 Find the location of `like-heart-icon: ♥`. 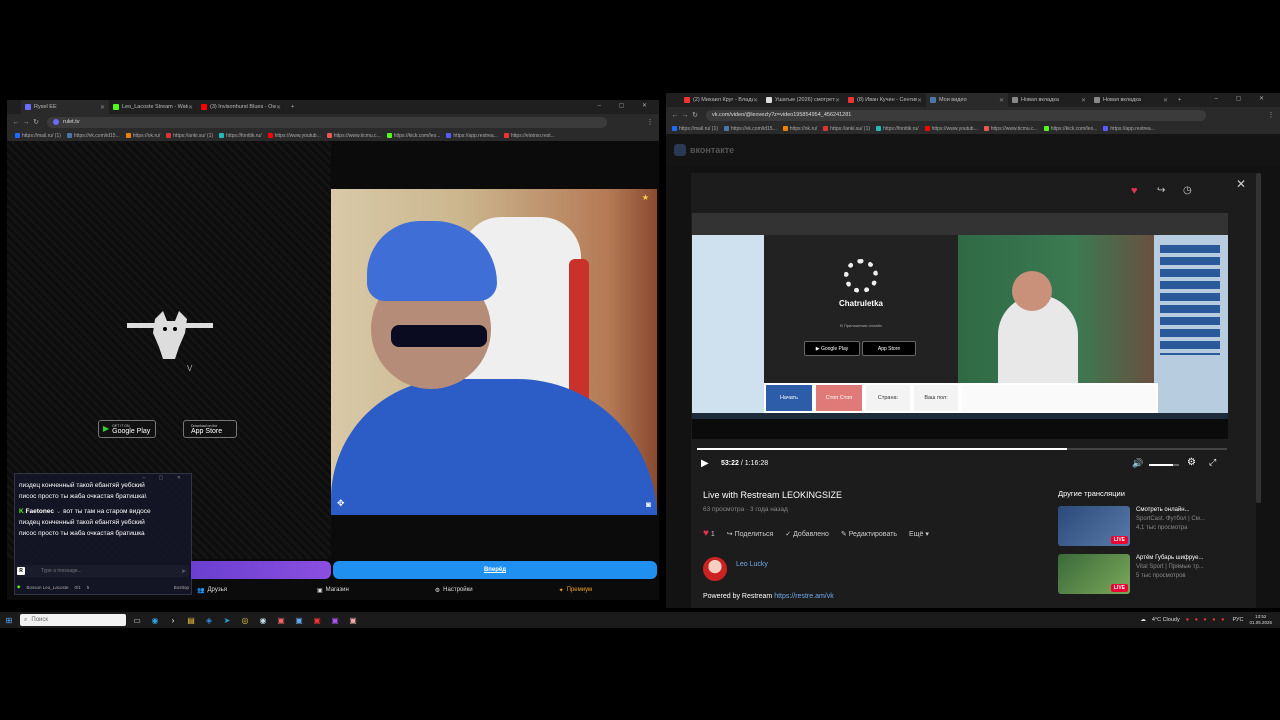

like-heart-icon: ♥ is located at coordinates (1134, 191).